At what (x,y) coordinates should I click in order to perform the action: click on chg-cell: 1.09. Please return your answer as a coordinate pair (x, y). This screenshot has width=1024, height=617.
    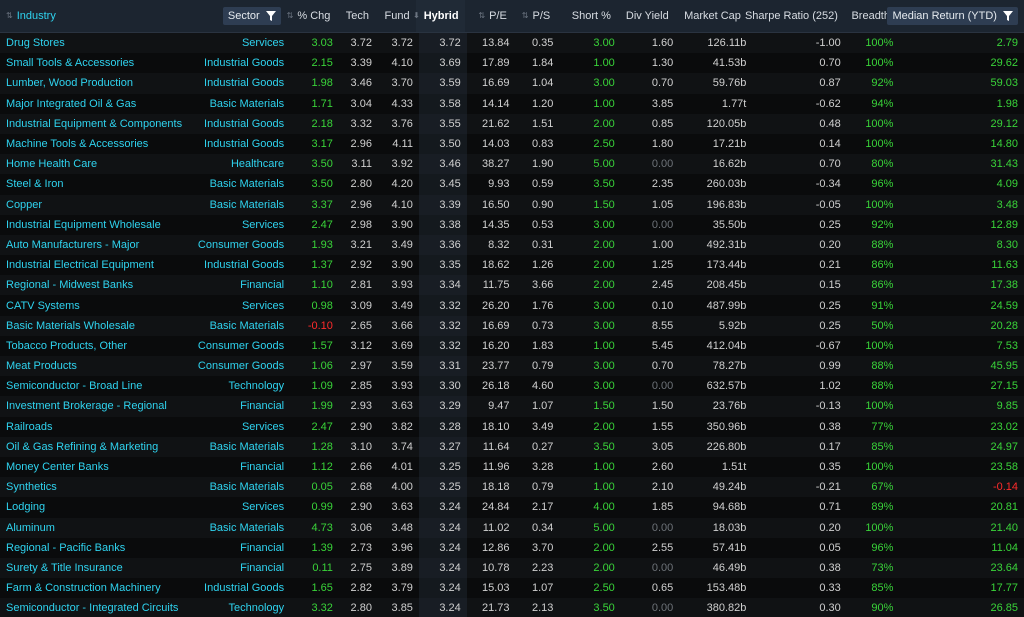
    Looking at the image, I should click on (322, 386).